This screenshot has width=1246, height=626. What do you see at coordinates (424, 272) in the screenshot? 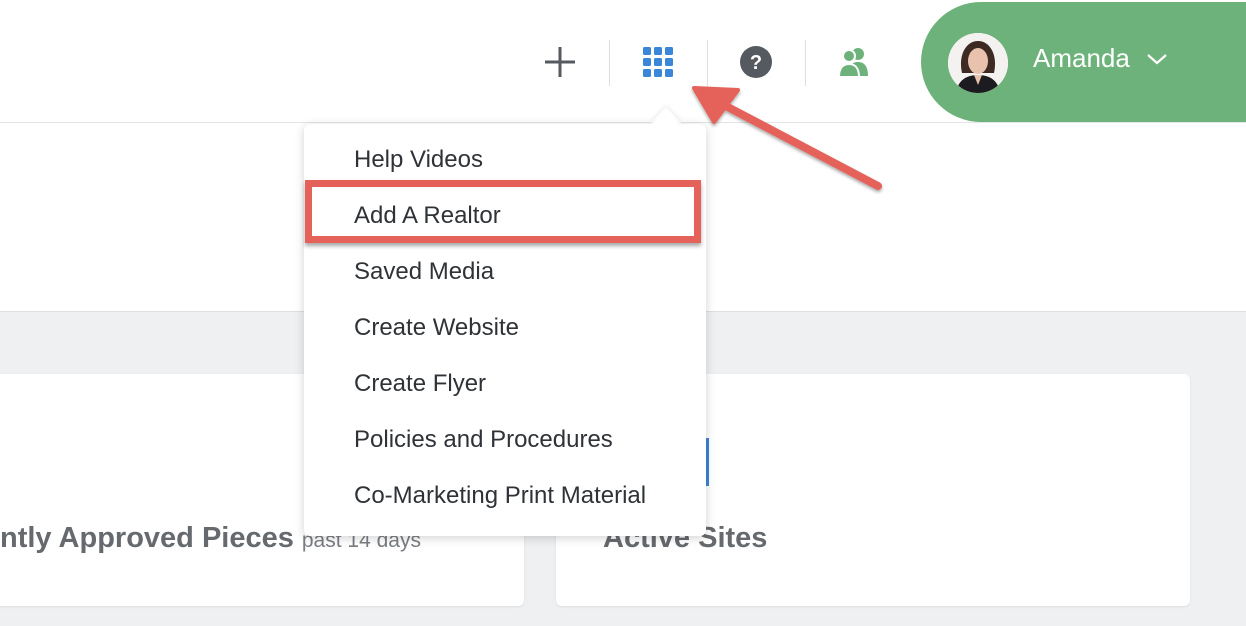
I see `menu-item-saved-media: Saved Media` at bounding box center [424, 272].